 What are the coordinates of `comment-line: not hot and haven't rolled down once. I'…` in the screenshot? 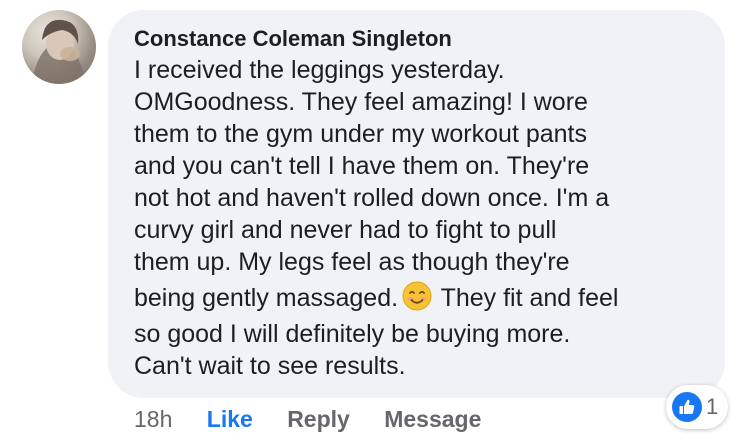 It's located at (372, 198).